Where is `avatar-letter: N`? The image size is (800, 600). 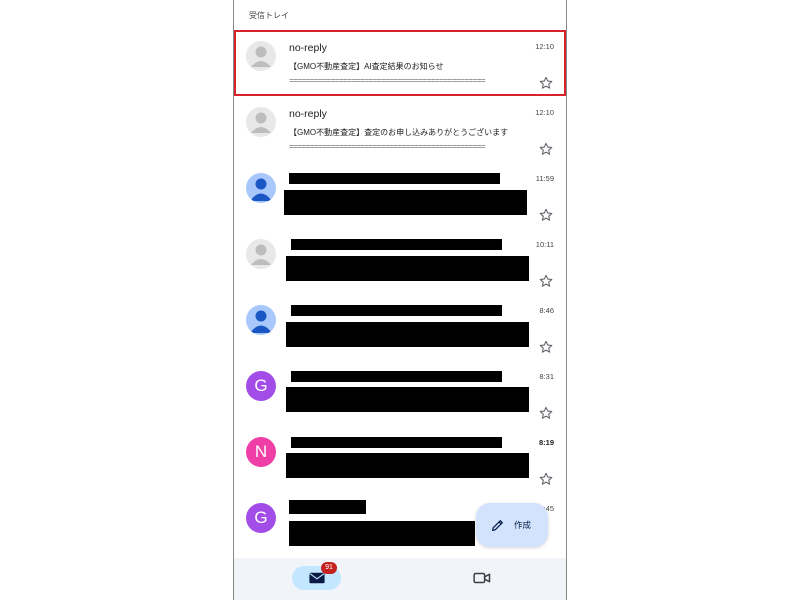 avatar-letter: N is located at coordinates (261, 452).